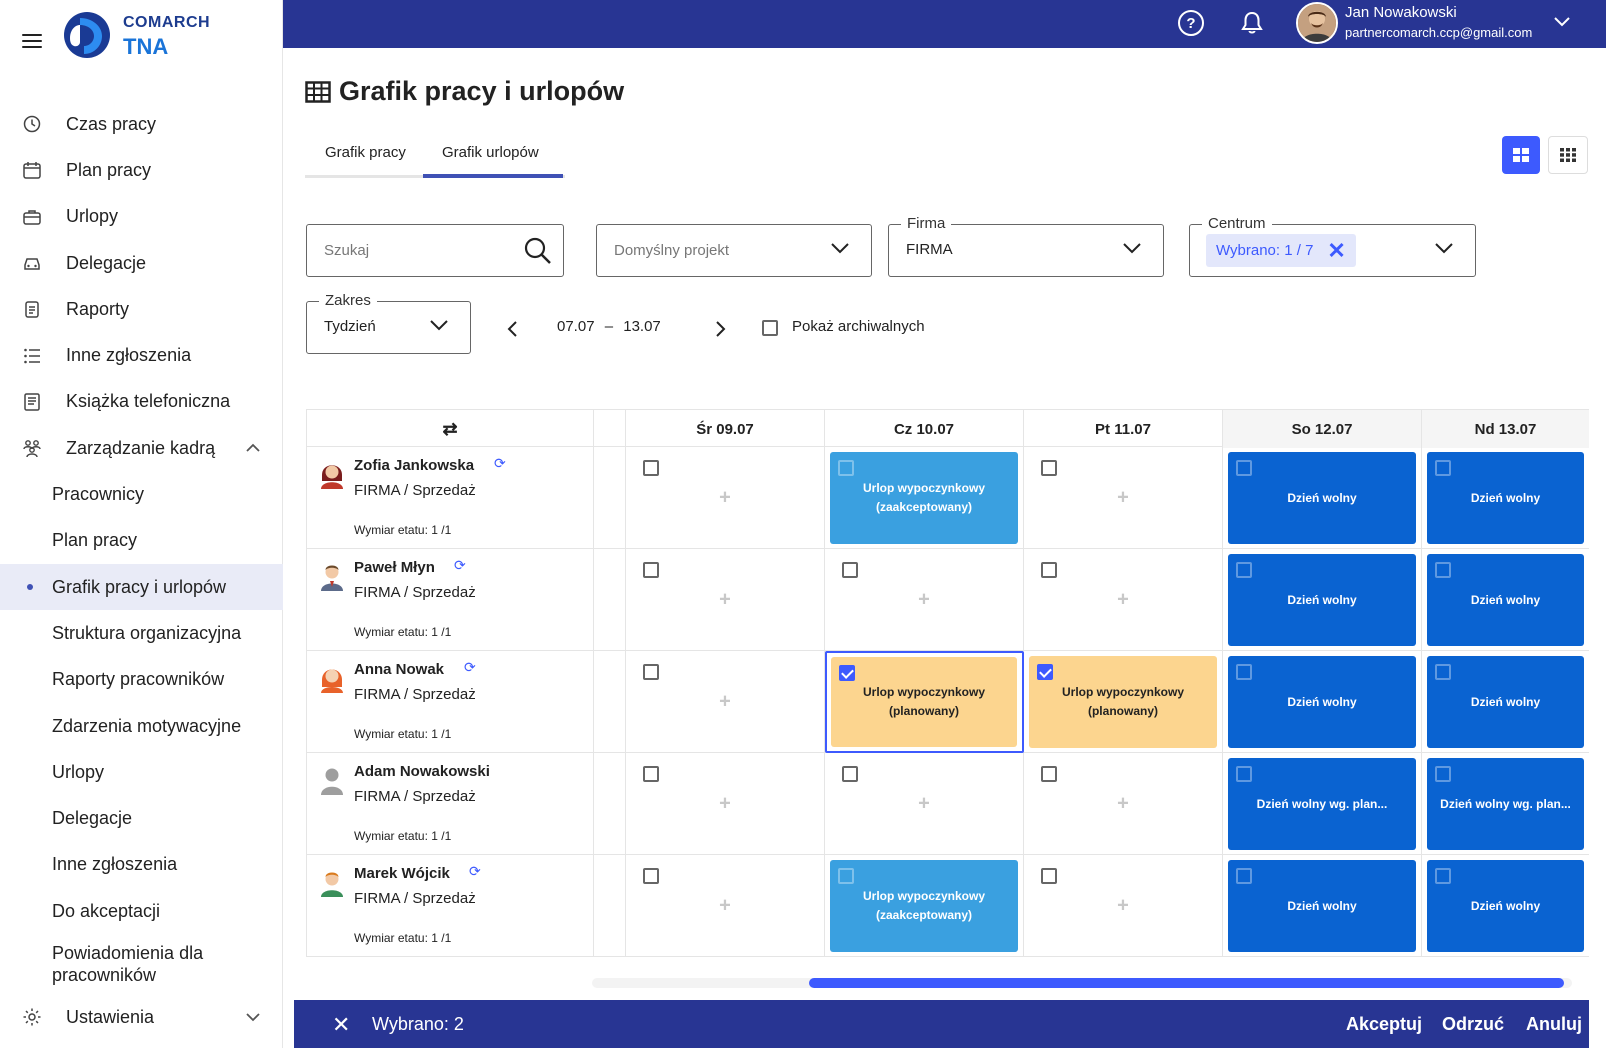  Describe the element at coordinates (720, 329) in the screenshot. I see `chevron-right-icon` at that location.